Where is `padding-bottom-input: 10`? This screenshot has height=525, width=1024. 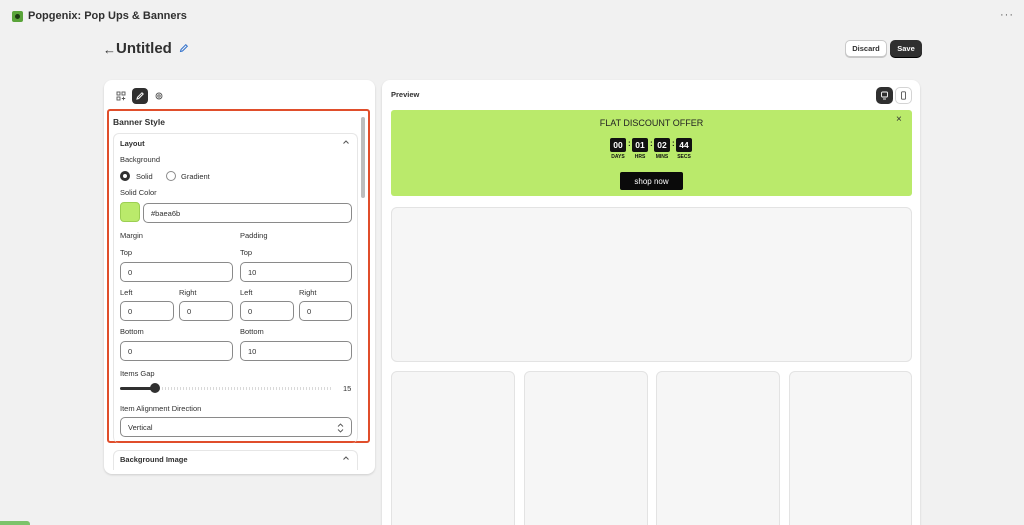 padding-bottom-input: 10 is located at coordinates (296, 351).